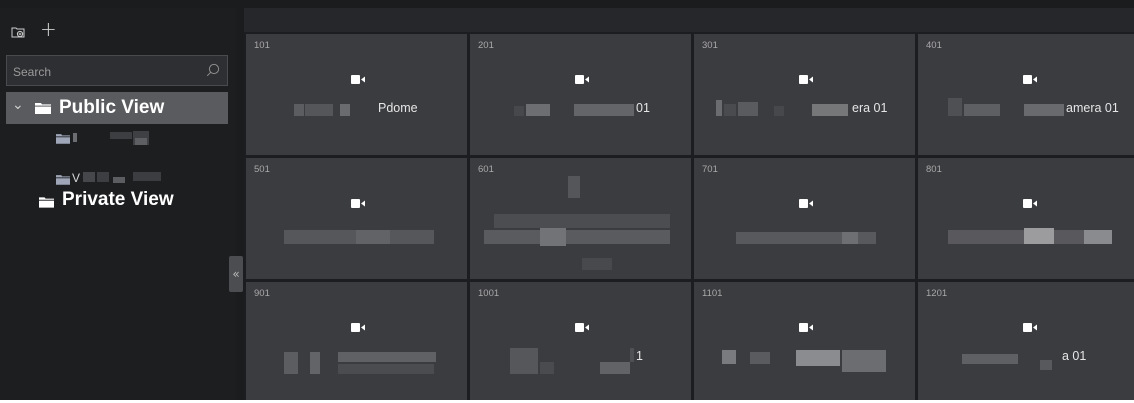 The image size is (1134, 403). I want to click on tile-camera-label: 01, so click(643, 108).